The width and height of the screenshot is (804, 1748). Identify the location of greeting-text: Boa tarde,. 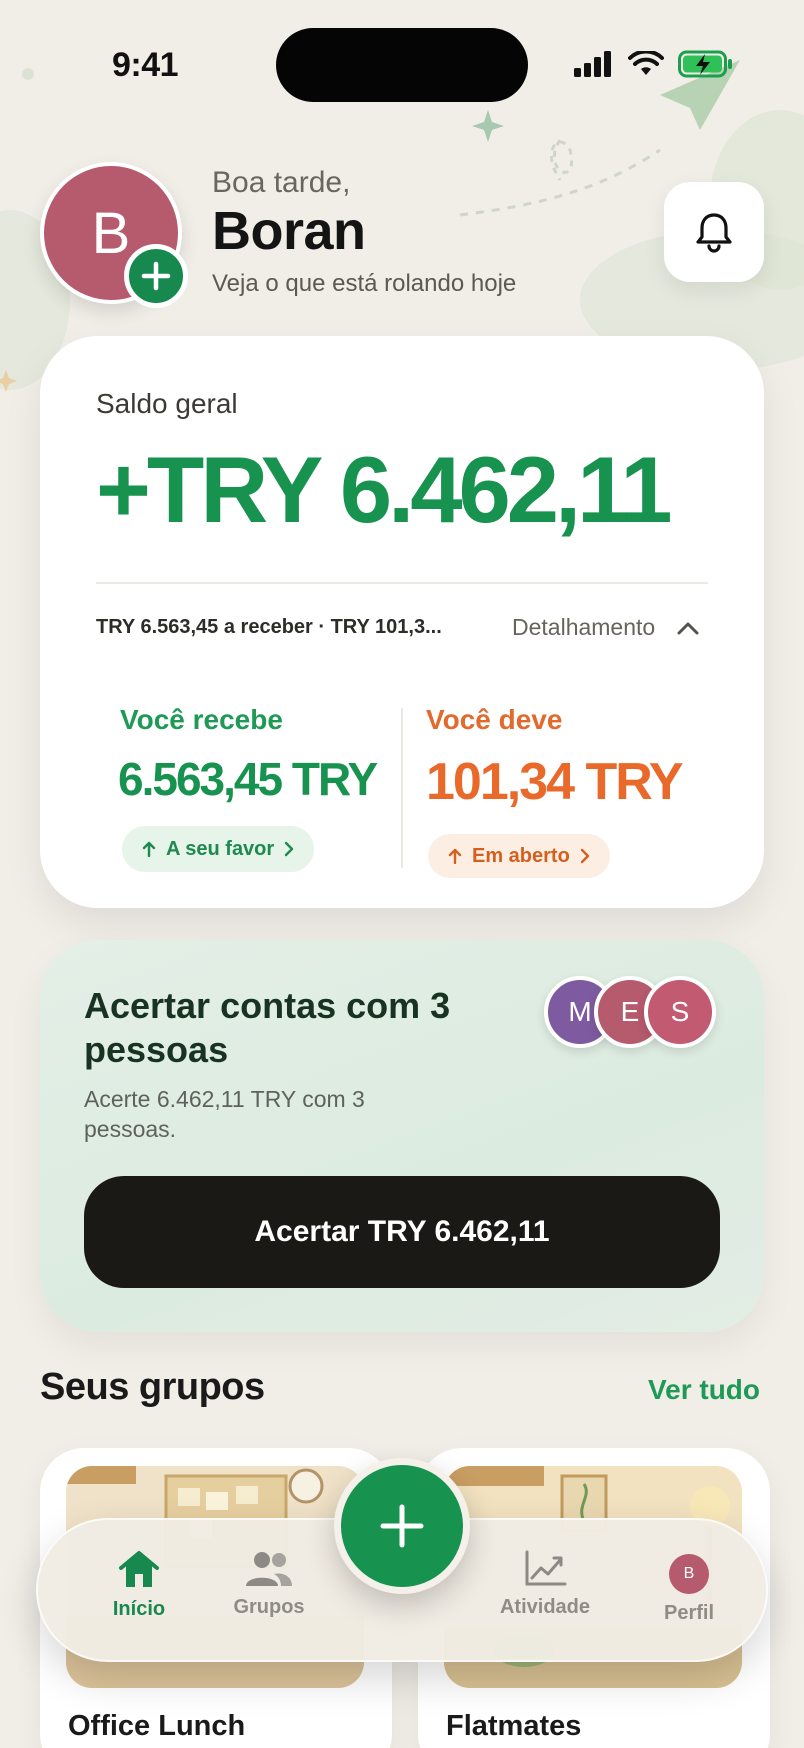
(281, 182).